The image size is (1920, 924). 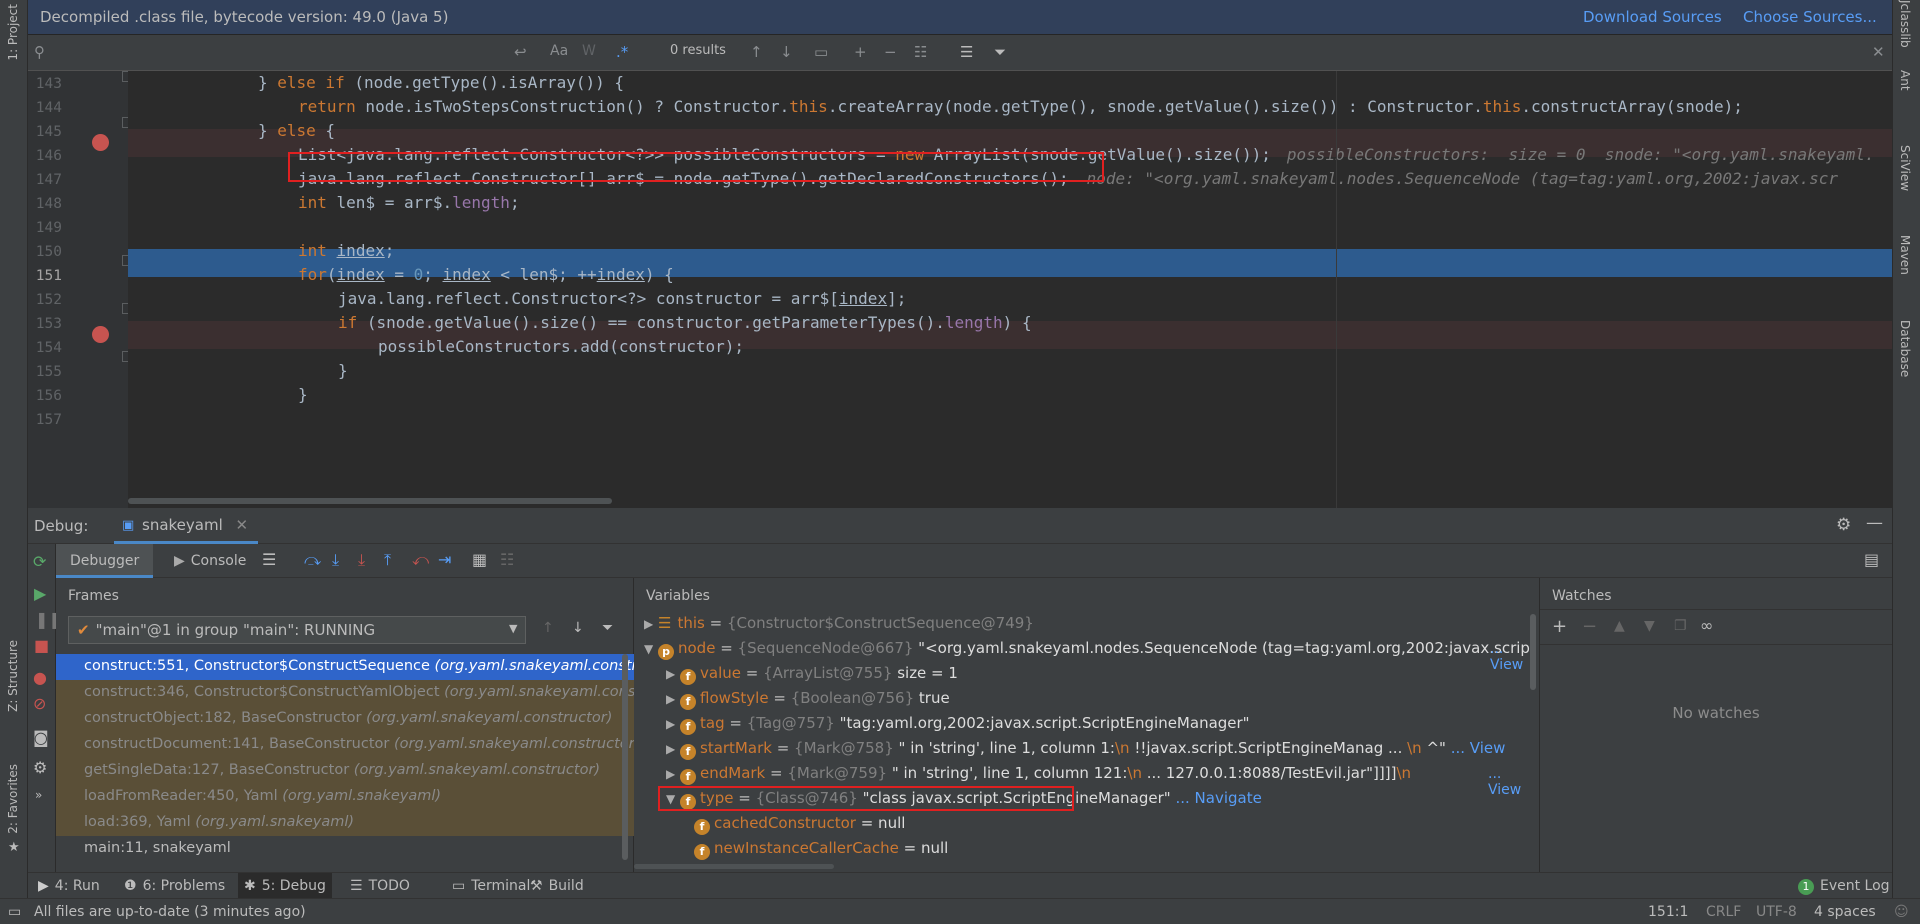 What do you see at coordinates (808, 701) in the screenshot?
I see `var-row-flowstyle: ▶ f flowStyle = {Boolean@756} true` at bounding box center [808, 701].